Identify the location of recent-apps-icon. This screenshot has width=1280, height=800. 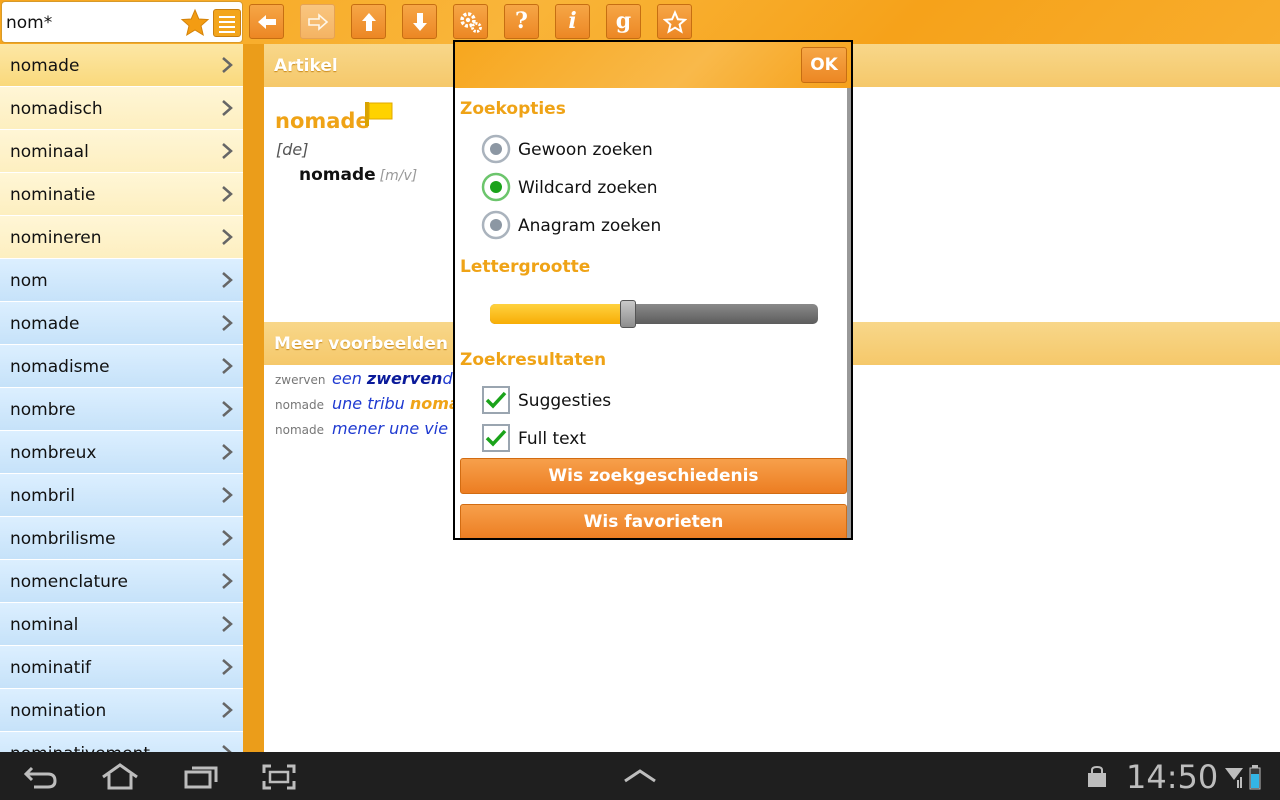
(201, 777).